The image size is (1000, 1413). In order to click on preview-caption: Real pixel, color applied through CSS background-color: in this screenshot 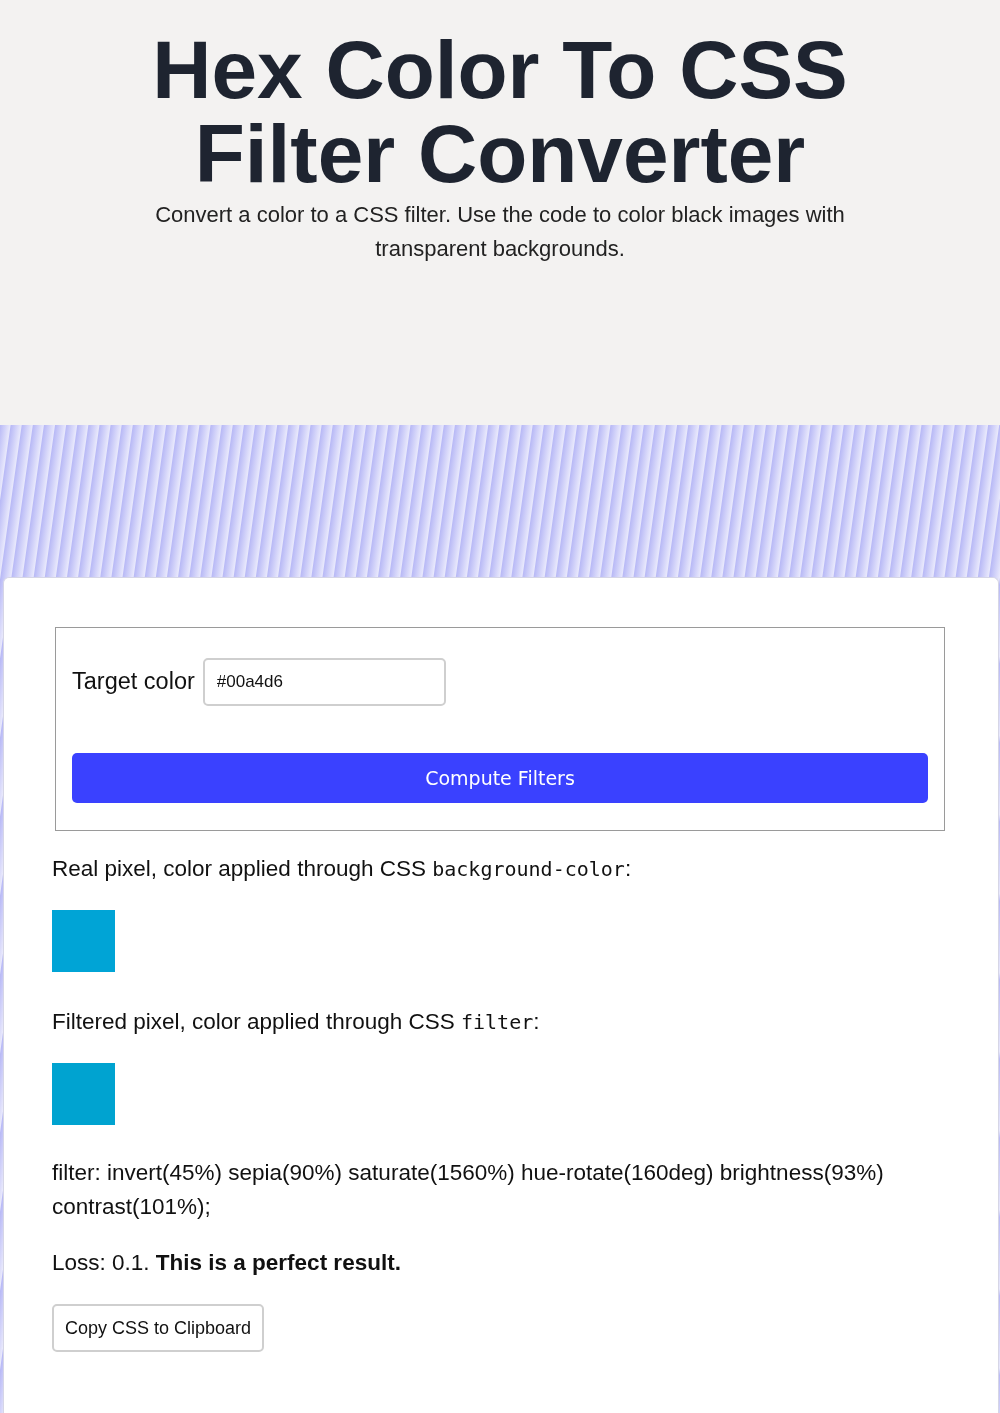, I will do `click(342, 869)`.